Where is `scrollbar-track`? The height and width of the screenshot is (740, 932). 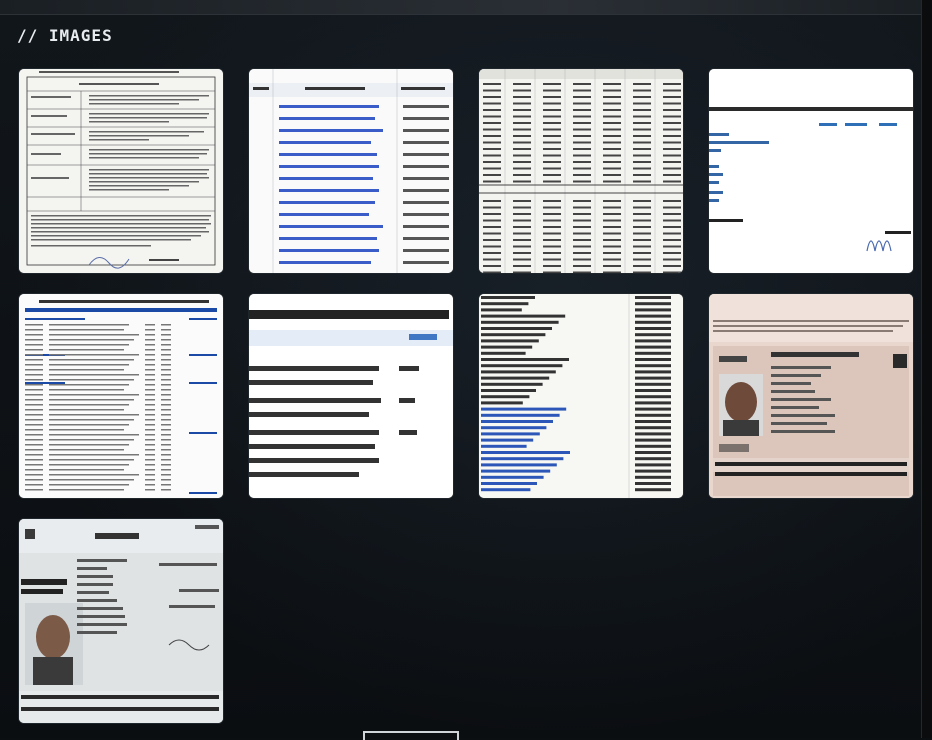 scrollbar-track is located at coordinates (926, 369).